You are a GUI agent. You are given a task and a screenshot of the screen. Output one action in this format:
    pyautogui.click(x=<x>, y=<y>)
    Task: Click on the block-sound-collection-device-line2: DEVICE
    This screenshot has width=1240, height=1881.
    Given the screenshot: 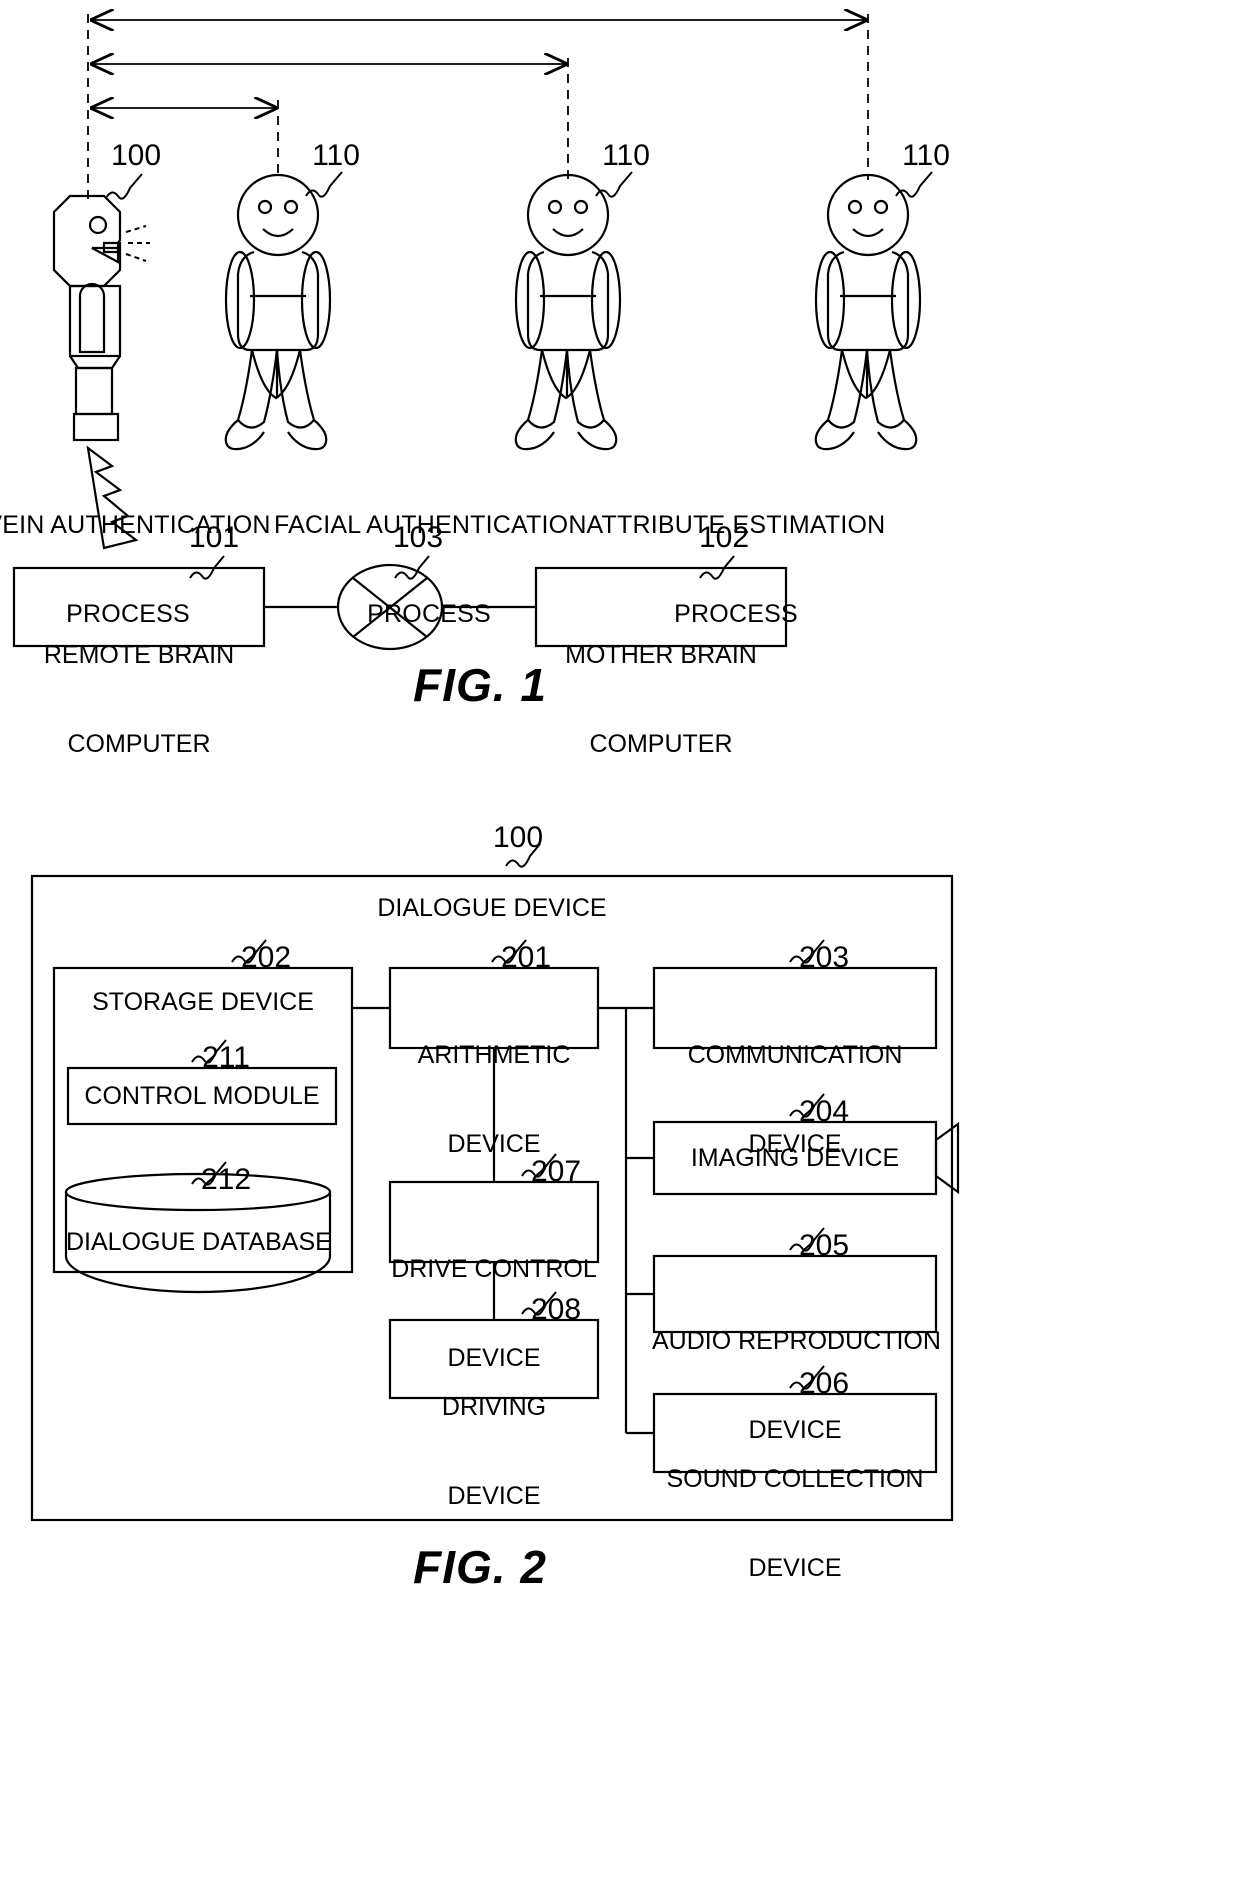 What is the action you would take?
    pyautogui.click(x=795, y=1567)
    